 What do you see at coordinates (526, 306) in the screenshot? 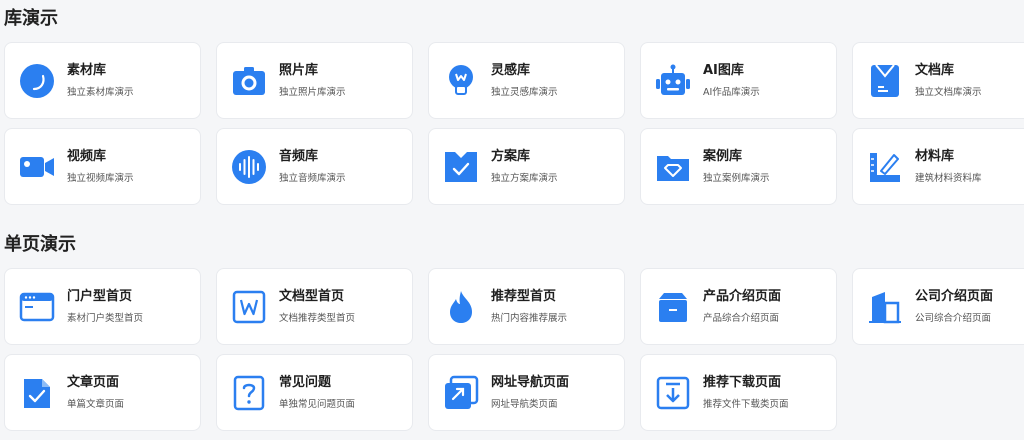
I see `card-recommend-homepage: 推荐型首页 热门内容推荐展示` at bounding box center [526, 306].